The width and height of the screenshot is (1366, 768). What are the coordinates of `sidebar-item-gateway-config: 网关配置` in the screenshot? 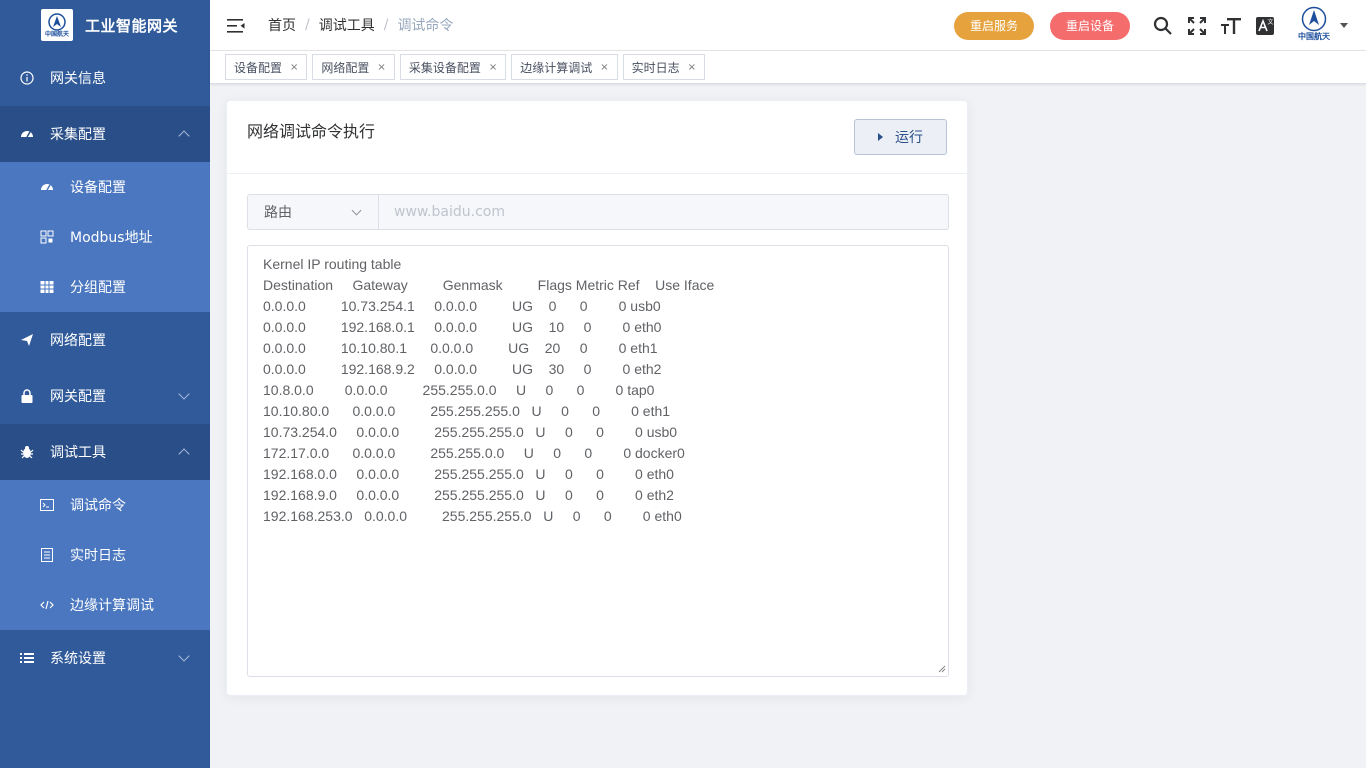 It's located at (105, 396).